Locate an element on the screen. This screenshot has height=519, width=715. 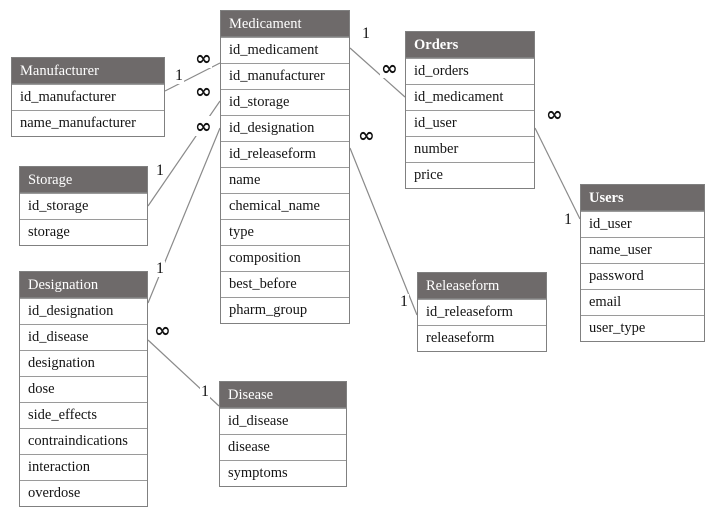
entity-header-users: Users is located at coordinates (642, 198).